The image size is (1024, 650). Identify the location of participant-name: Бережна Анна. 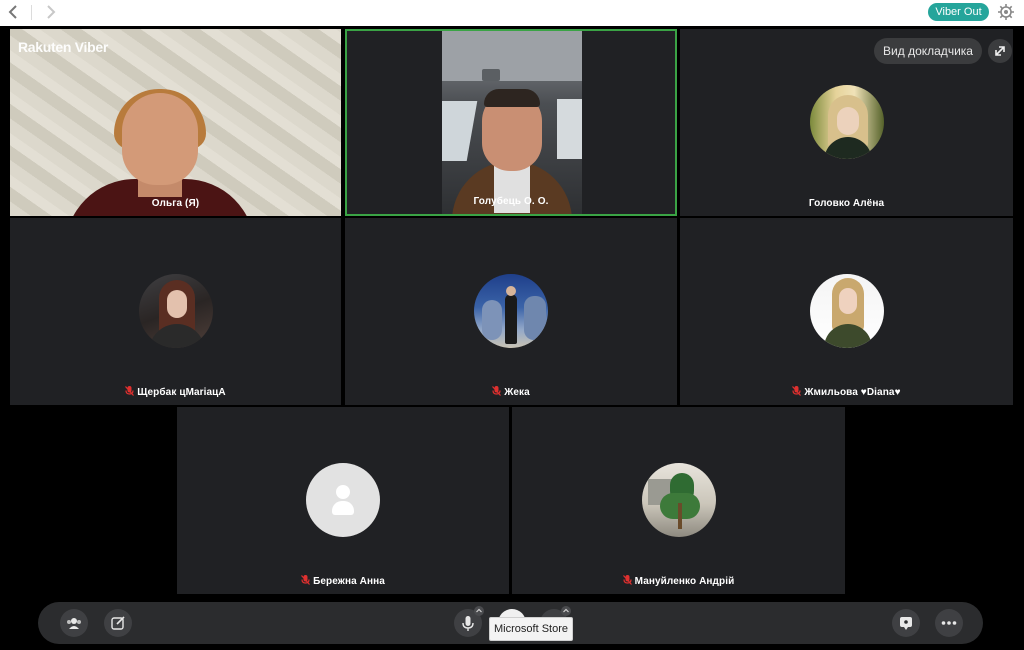
(343, 581).